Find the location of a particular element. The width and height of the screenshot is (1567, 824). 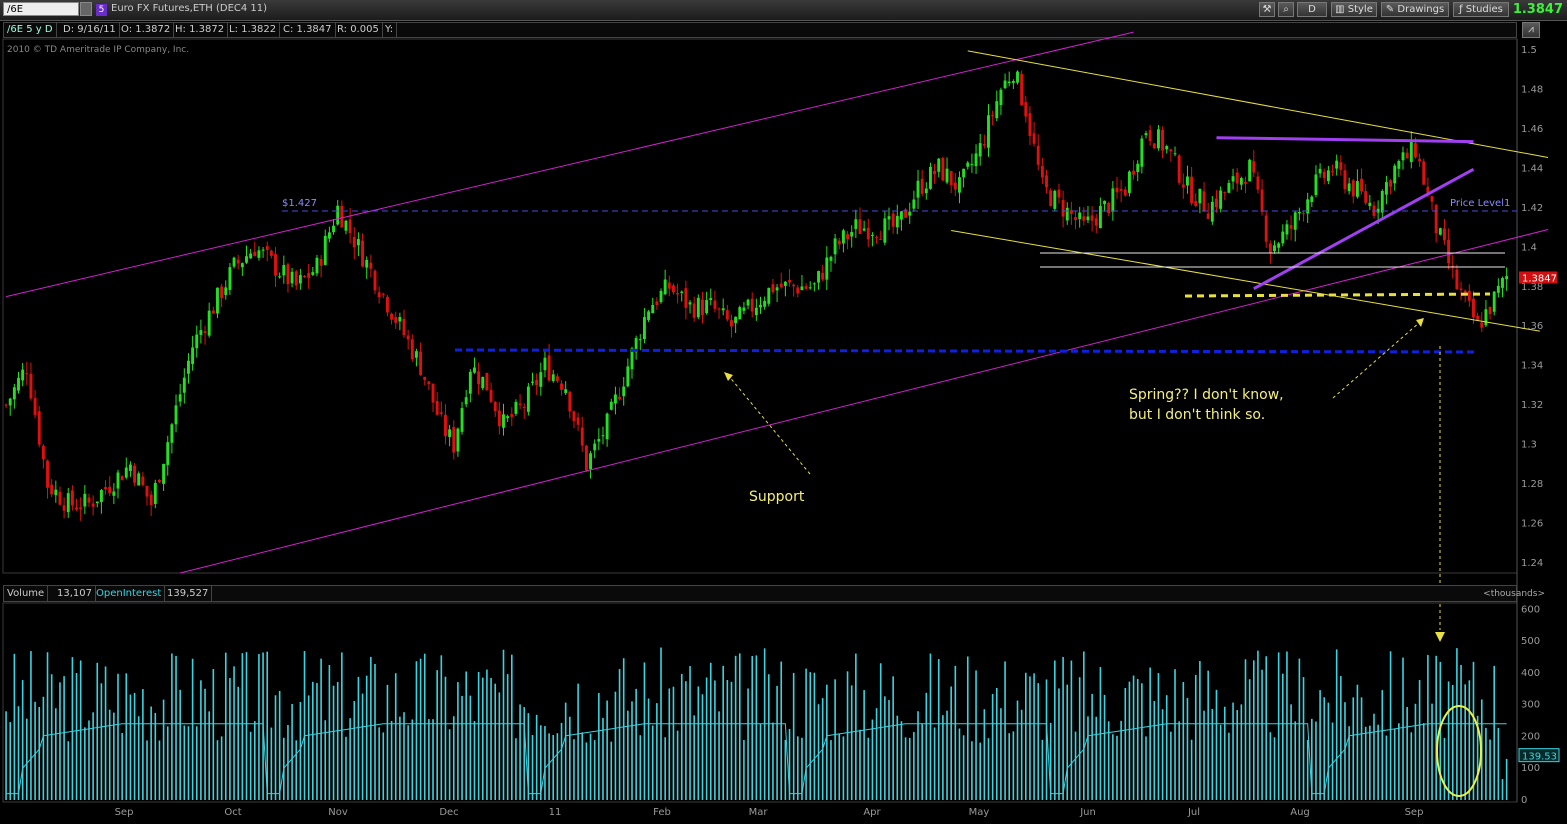

x-tick-label: Sep is located at coordinates (1414, 812).